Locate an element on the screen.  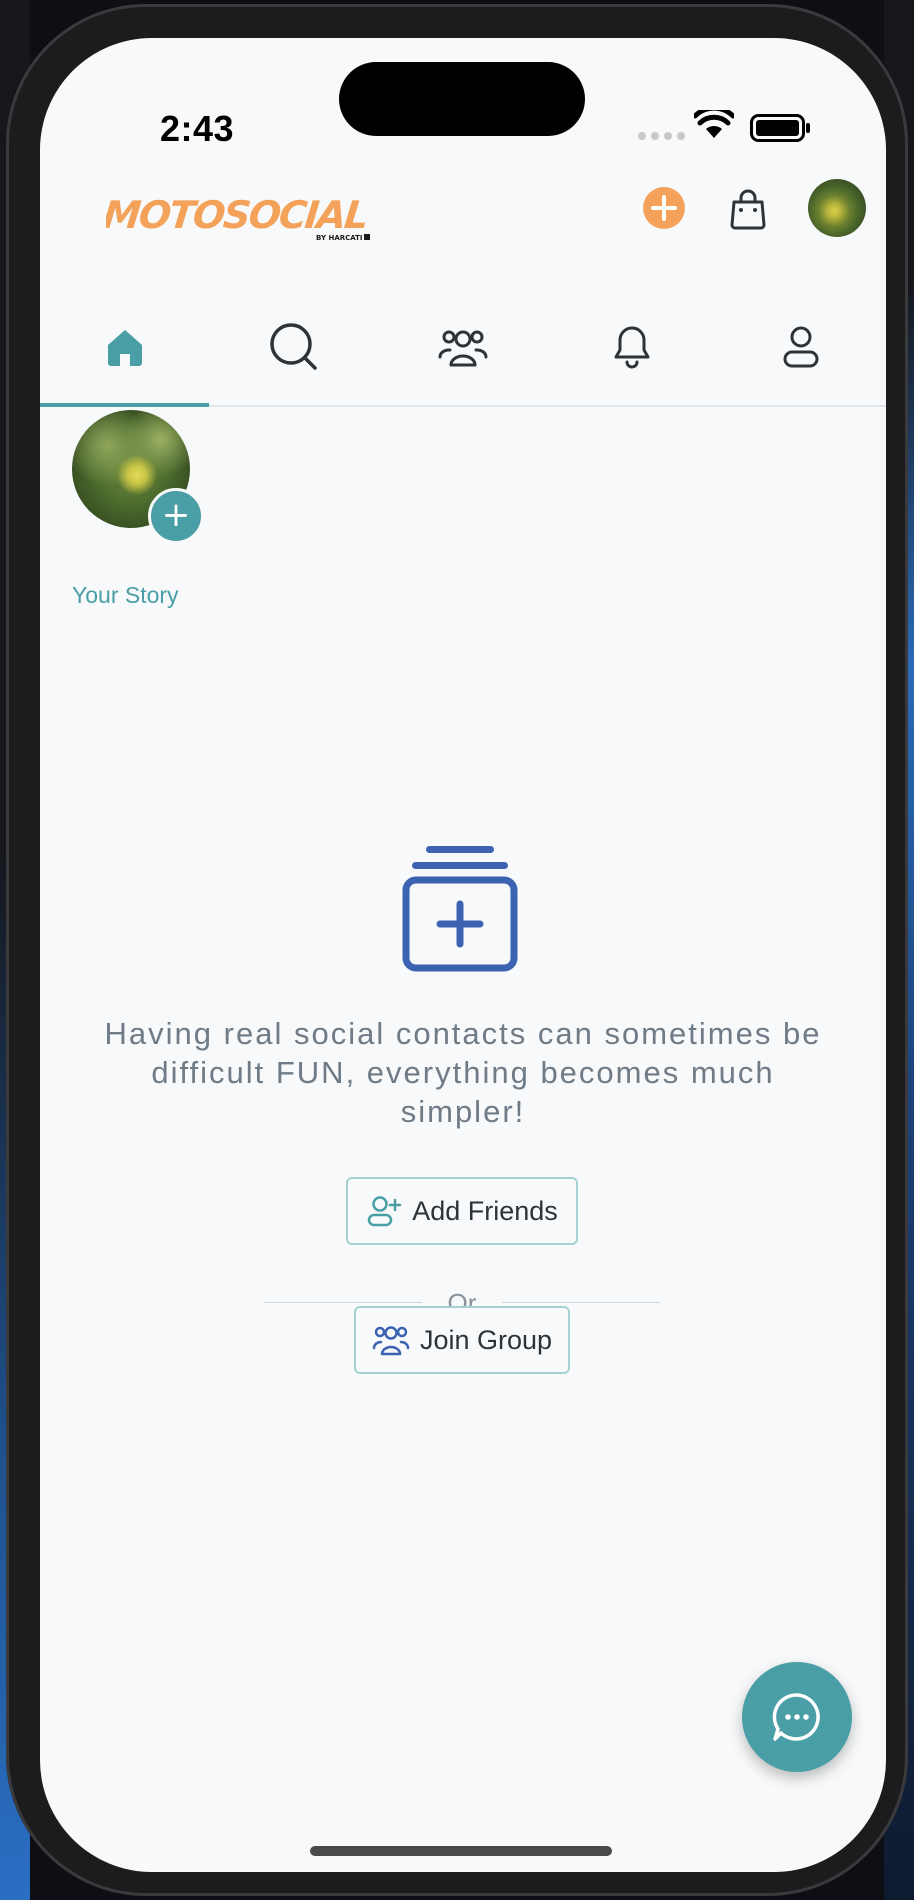
story-label: Your Story is located at coordinates (125, 595).